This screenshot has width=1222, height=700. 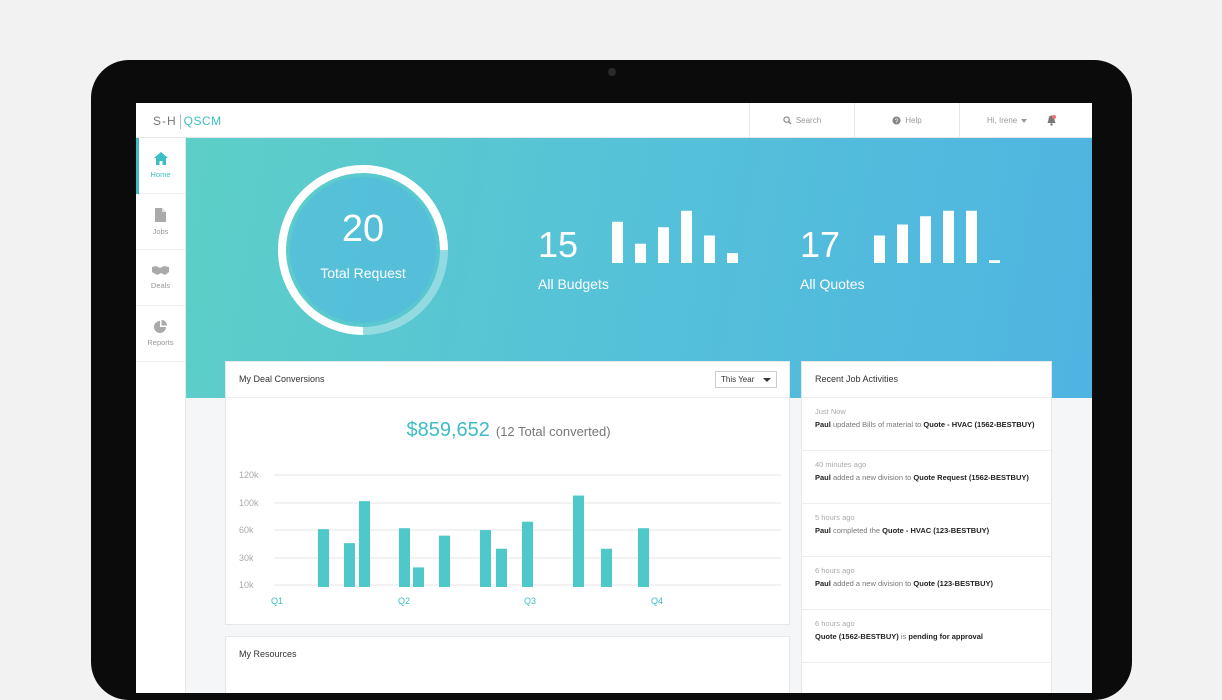 What do you see at coordinates (363, 273) in the screenshot?
I see `total-request-label: Total Request` at bounding box center [363, 273].